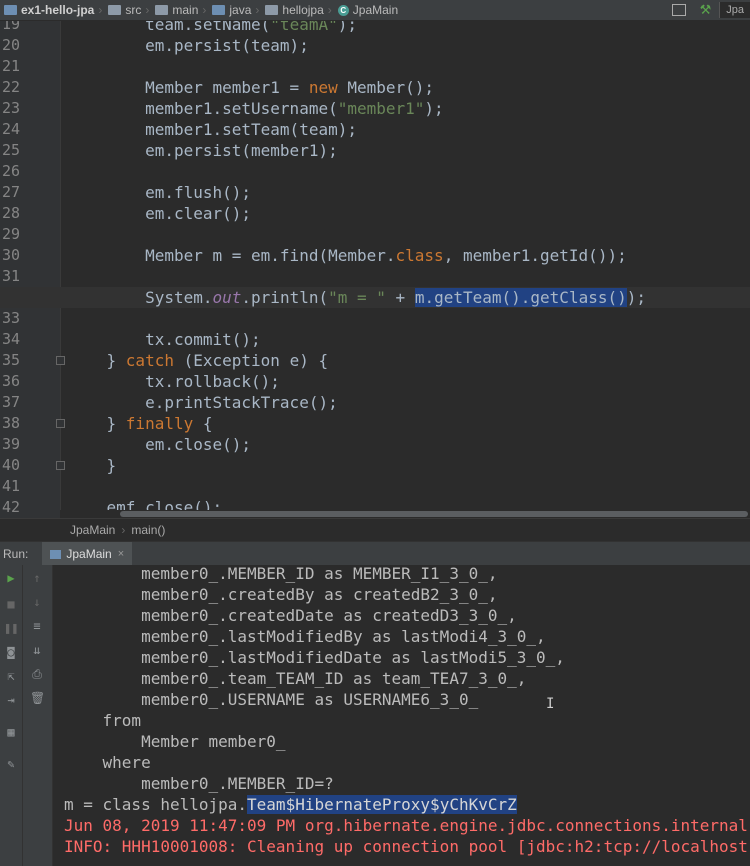  I want to click on code-line: member1.setUsername("member1");, so click(256, 108).